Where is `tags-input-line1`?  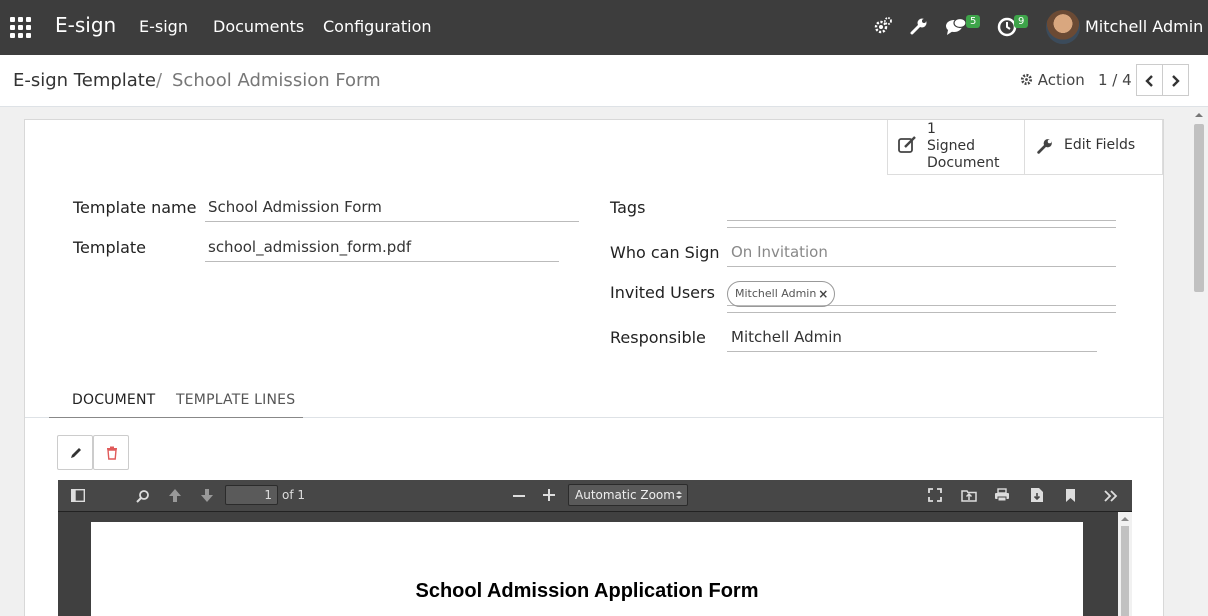
tags-input-line1 is located at coordinates (921, 220).